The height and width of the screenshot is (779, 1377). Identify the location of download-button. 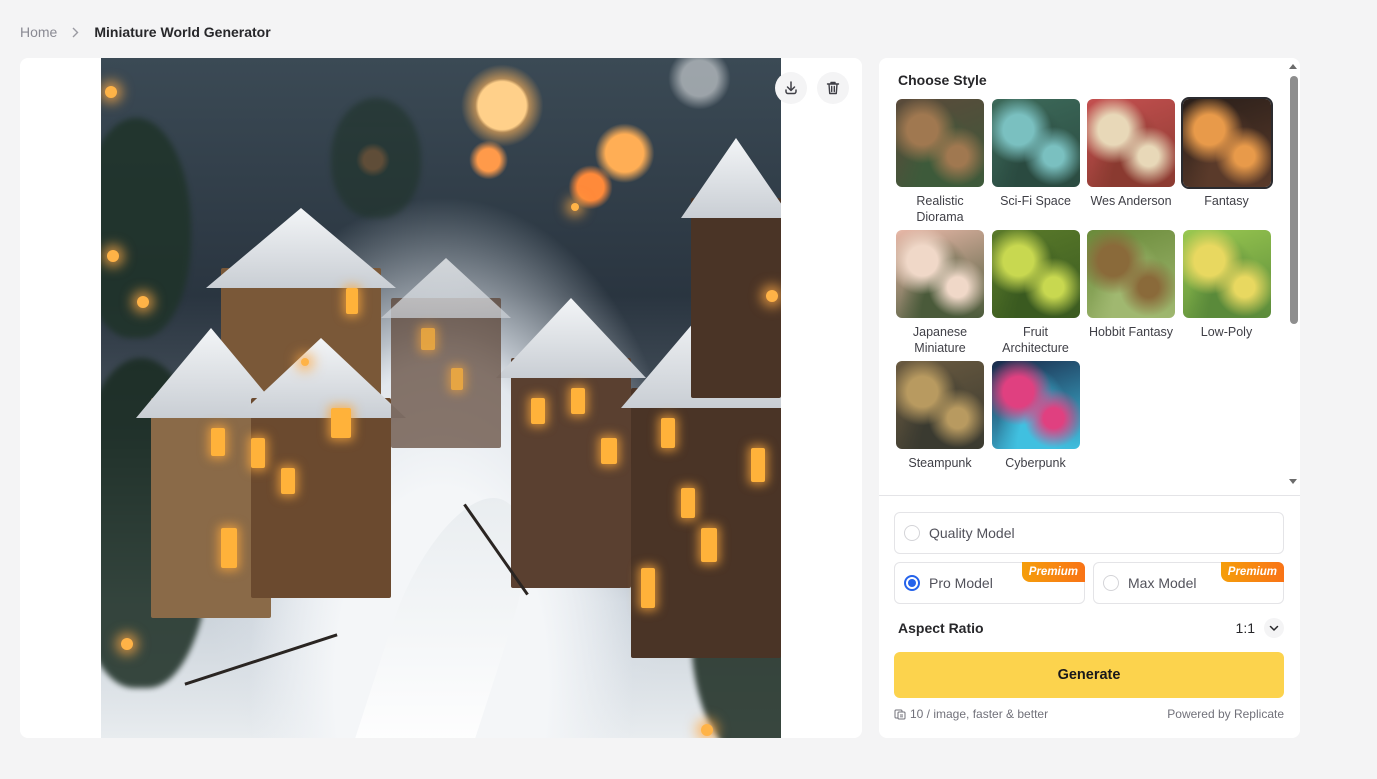
(791, 88).